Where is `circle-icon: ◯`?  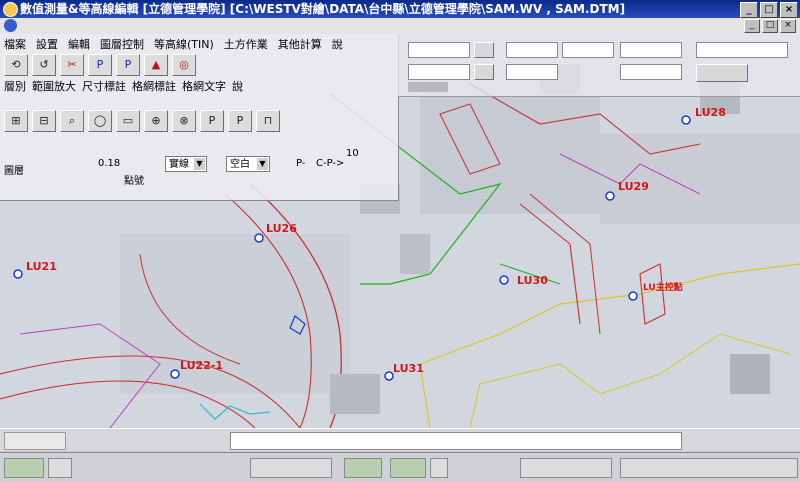
circle-icon: ◯ is located at coordinates (100, 121).